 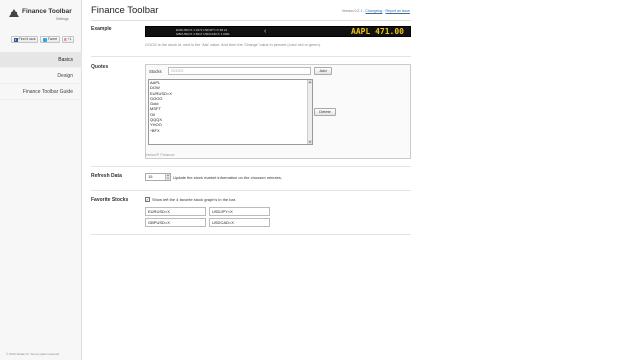 I want to click on ticker-big-quote: AAPL 471.00, so click(x=377, y=31).